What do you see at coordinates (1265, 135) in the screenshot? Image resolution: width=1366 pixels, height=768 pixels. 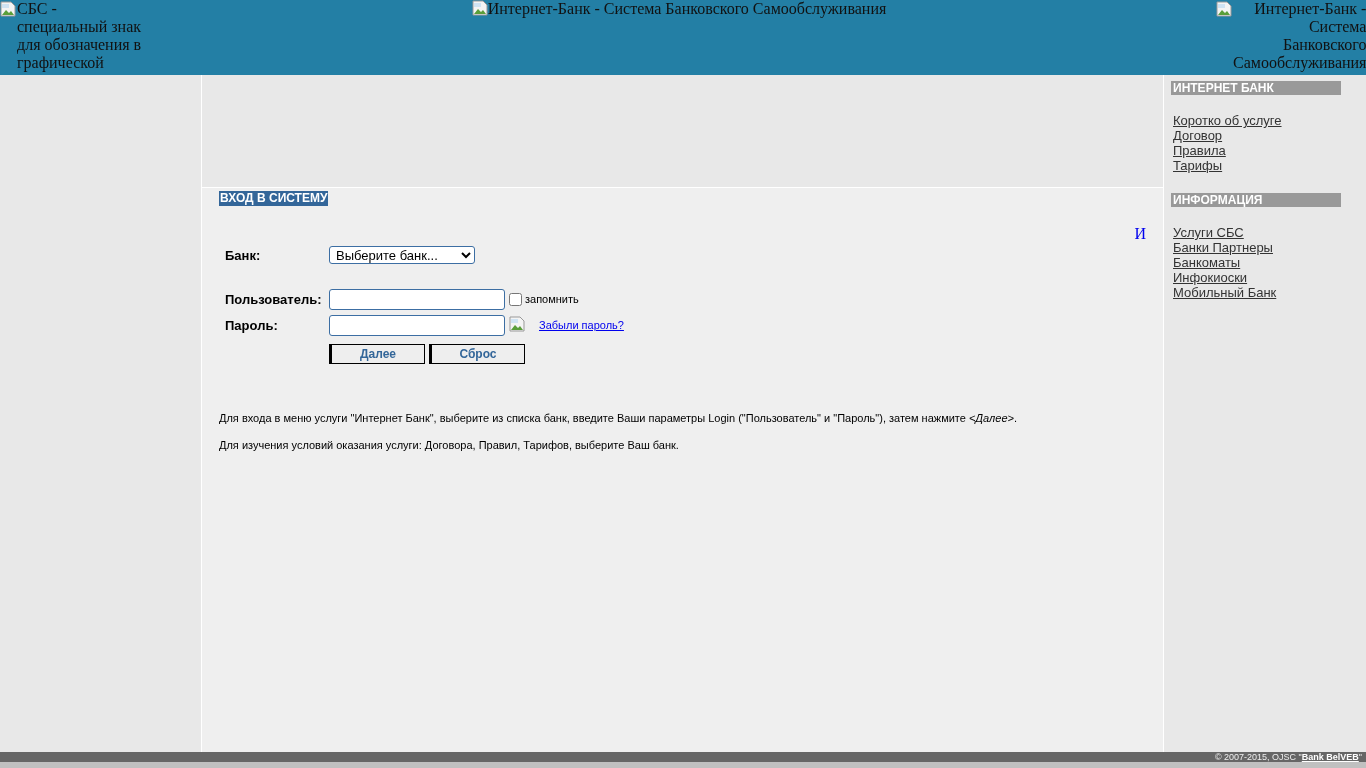 I see `sidebar-link: Договор` at bounding box center [1265, 135].